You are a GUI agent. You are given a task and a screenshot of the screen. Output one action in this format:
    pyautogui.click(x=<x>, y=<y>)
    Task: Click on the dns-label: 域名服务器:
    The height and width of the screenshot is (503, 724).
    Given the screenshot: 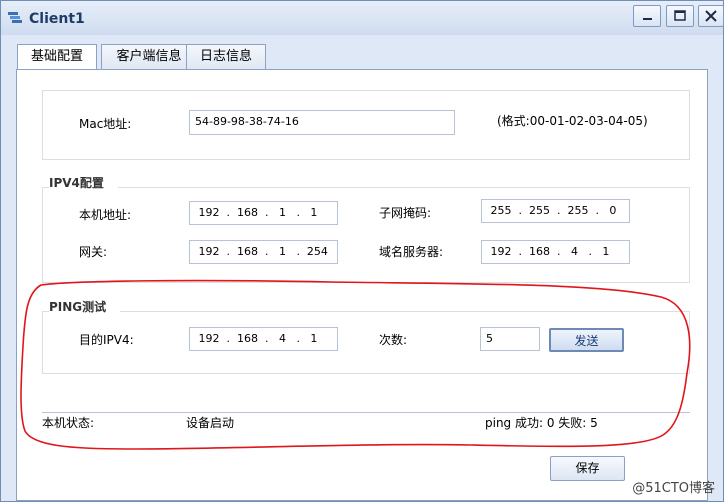 What is the action you would take?
    pyautogui.click(x=411, y=252)
    